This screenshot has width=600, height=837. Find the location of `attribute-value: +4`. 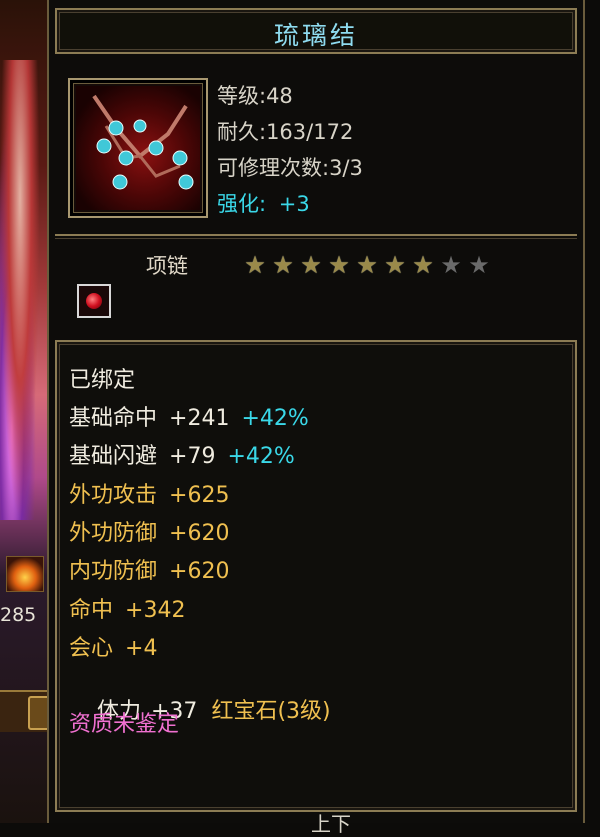

attribute-value: +4 is located at coordinates (141, 648).